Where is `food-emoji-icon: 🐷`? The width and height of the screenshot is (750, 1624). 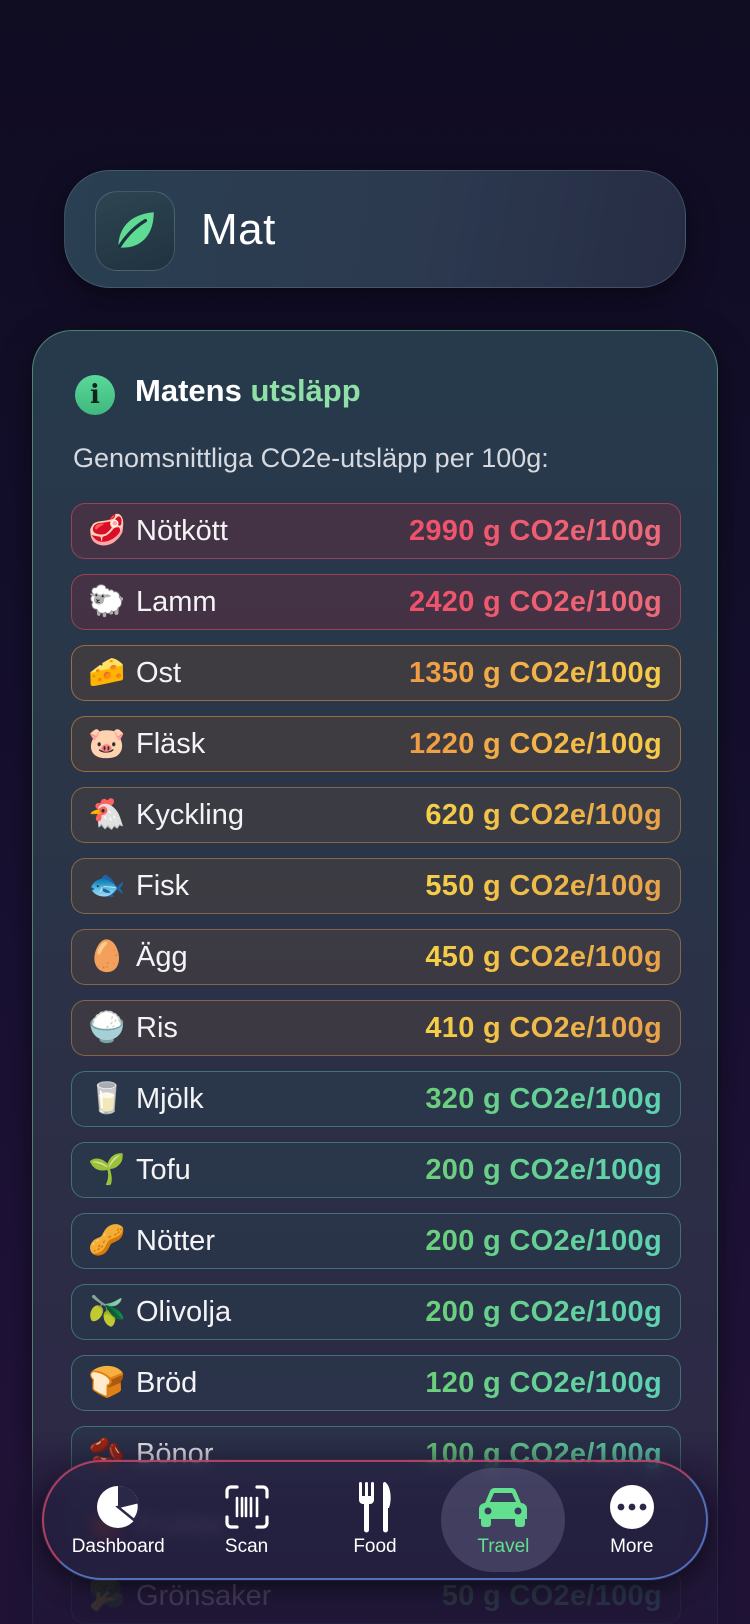 food-emoji-icon: 🐷 is located at coordinates (107, 743).